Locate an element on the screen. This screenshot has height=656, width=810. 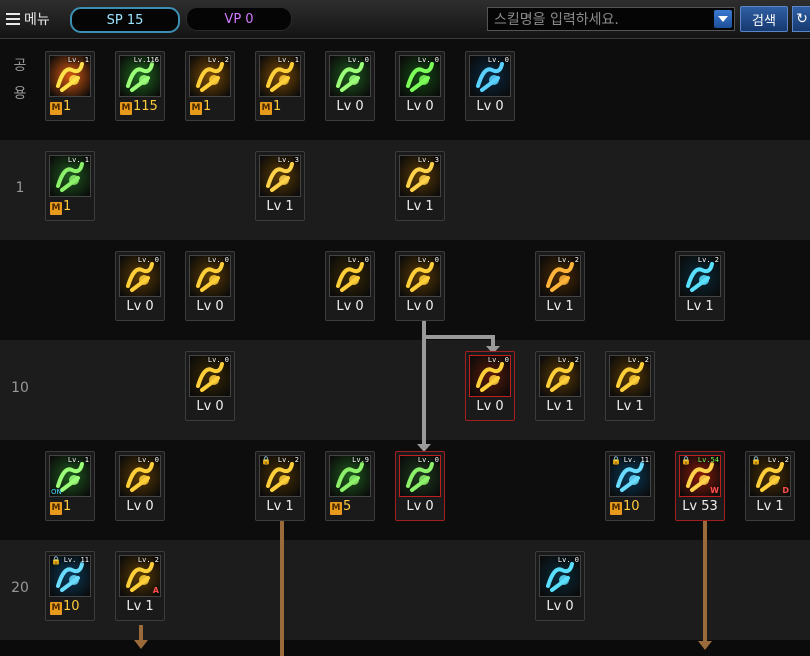
skill-pentagram-icon: Lv. 2 is located at coordinates (560, 276).